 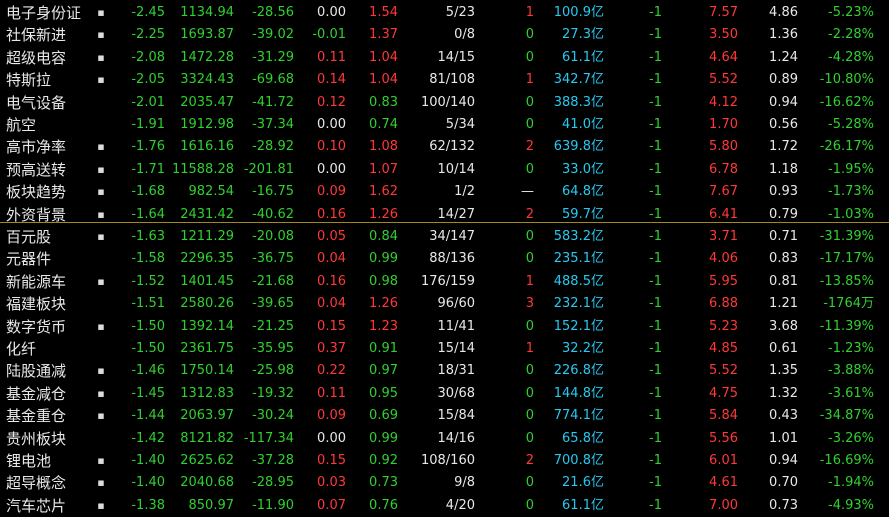 I want to click on value-col-10: 5.56, so click(x=723, y=438).